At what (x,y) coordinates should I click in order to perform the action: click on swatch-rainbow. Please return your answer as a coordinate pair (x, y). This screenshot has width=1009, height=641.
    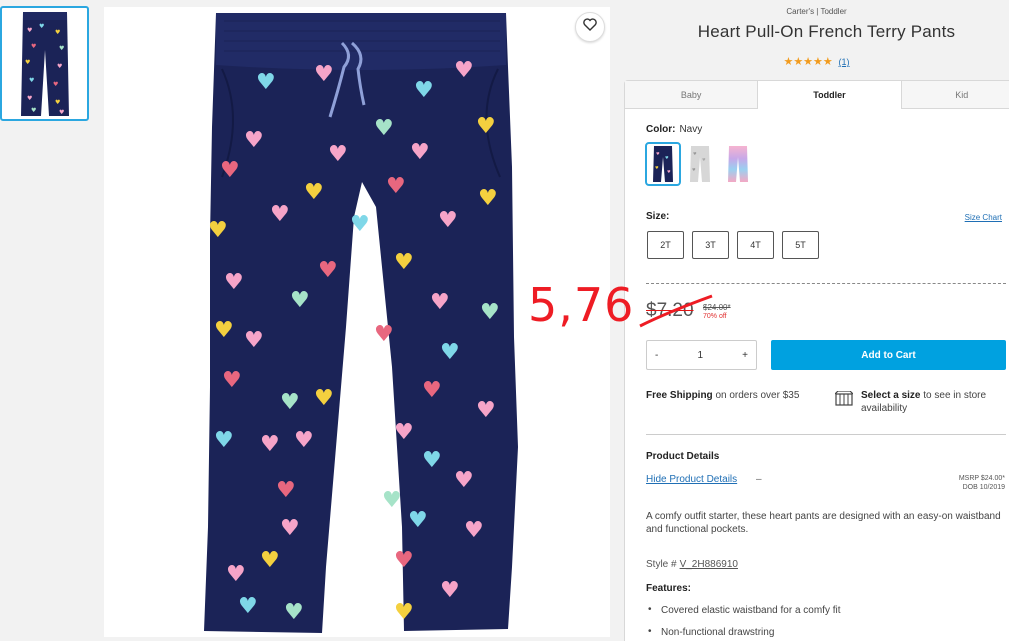
    Looking at the image, I should click on (738, 164).